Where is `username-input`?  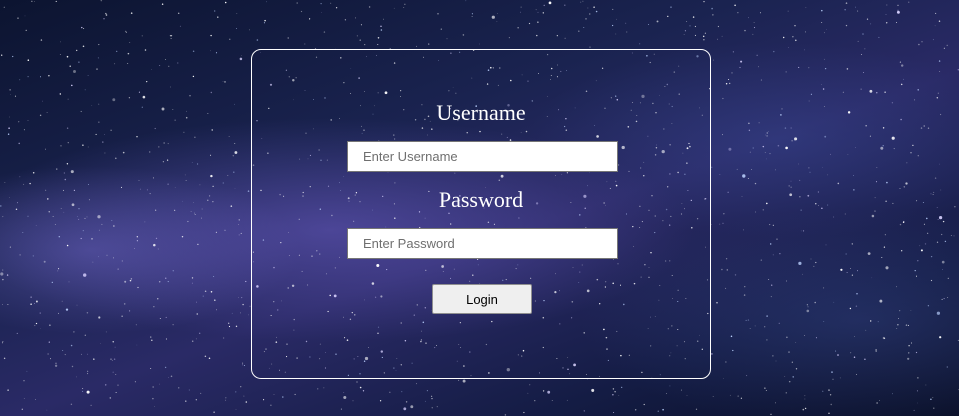 username-input is located at coordinates (482, 156).